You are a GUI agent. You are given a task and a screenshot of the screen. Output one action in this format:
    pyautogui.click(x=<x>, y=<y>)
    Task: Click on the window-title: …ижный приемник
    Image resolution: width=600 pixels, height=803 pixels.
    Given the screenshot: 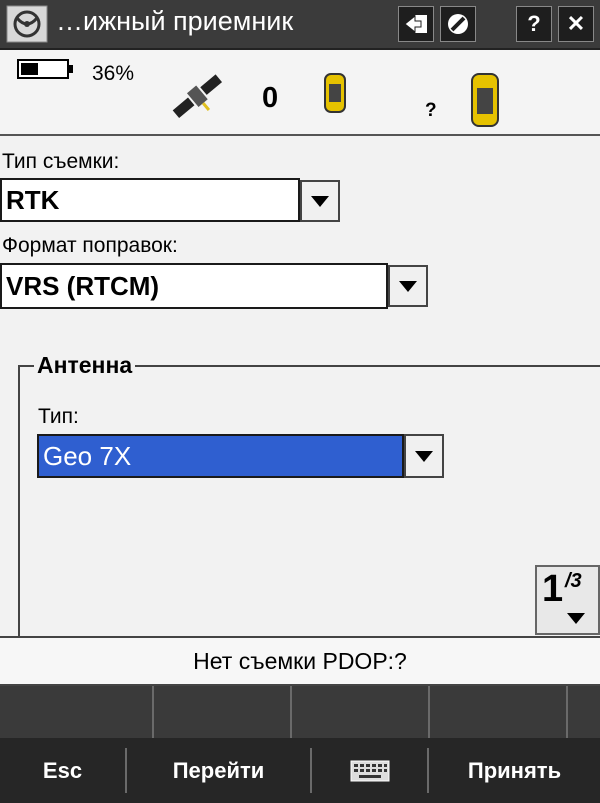 What is the action you would take?
    pyautogui.click(x=175, y=21)
    